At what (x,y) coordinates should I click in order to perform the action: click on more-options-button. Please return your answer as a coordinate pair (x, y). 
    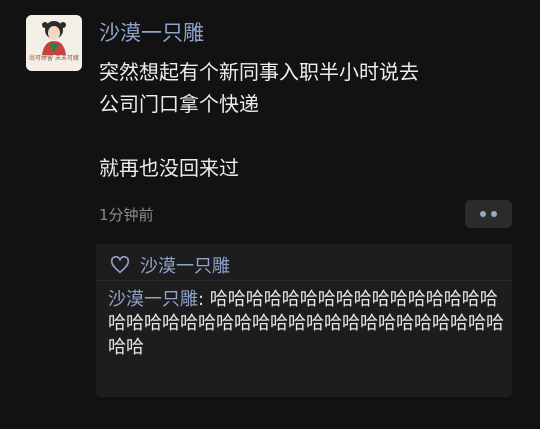
    Looking at the image, I should click on (488, 214).